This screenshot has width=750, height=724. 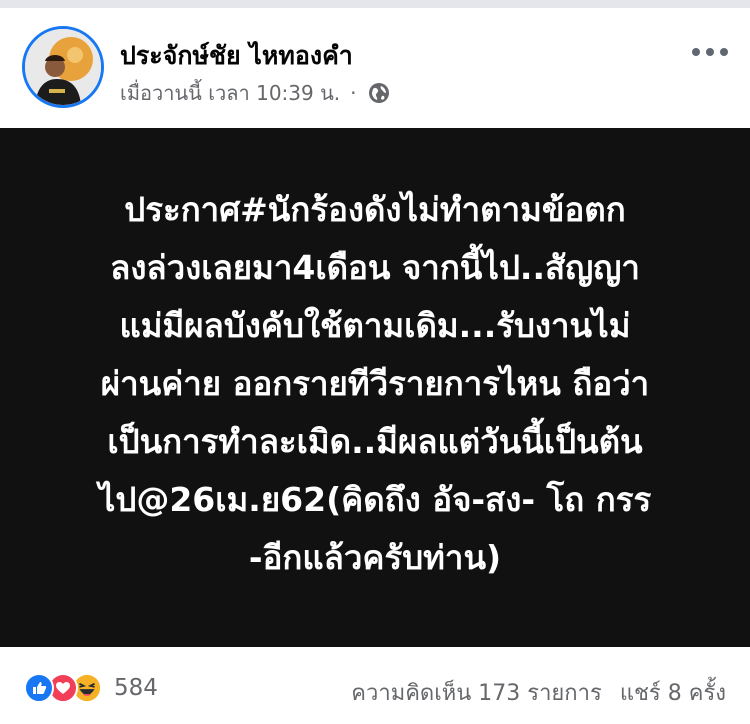 I want to click on post-line: -อีกแล้วครับท่าน), so click(x=375, y=557).